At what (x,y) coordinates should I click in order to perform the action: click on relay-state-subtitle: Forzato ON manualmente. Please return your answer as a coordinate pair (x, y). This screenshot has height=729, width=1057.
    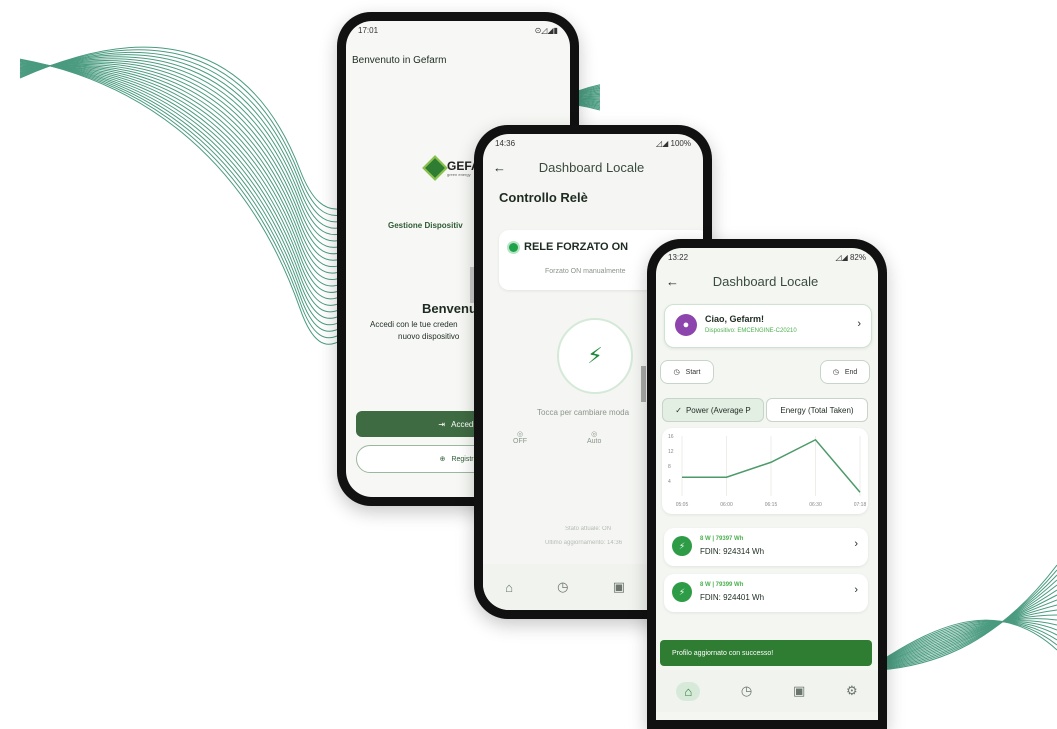
    Looking at the image, I should click on (585, 271).